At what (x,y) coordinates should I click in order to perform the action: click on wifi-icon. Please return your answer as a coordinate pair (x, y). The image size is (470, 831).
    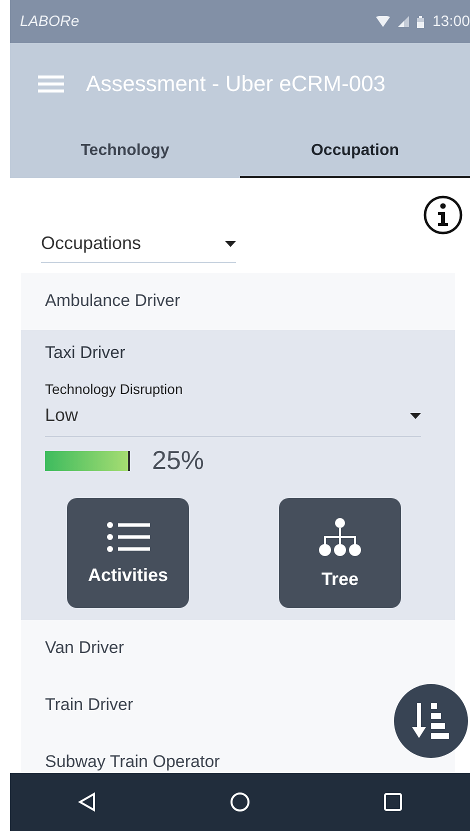
    Looking at the image, I should click on (383, 21).